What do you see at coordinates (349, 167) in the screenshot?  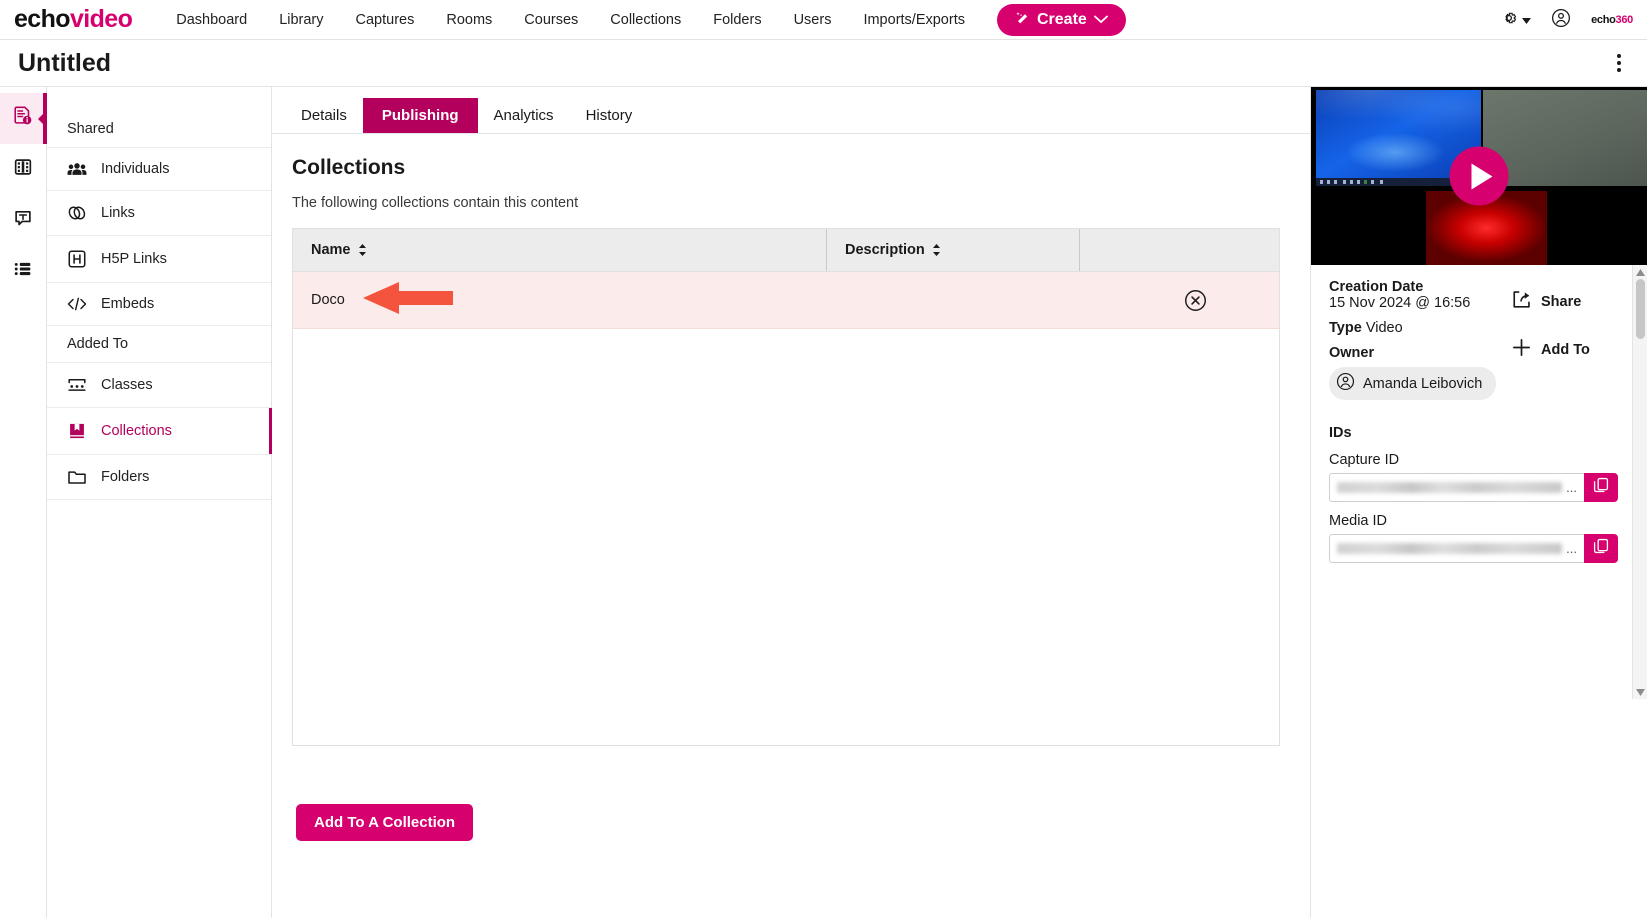 I see `section-heading: Collections` at bounding box center [349, 167].